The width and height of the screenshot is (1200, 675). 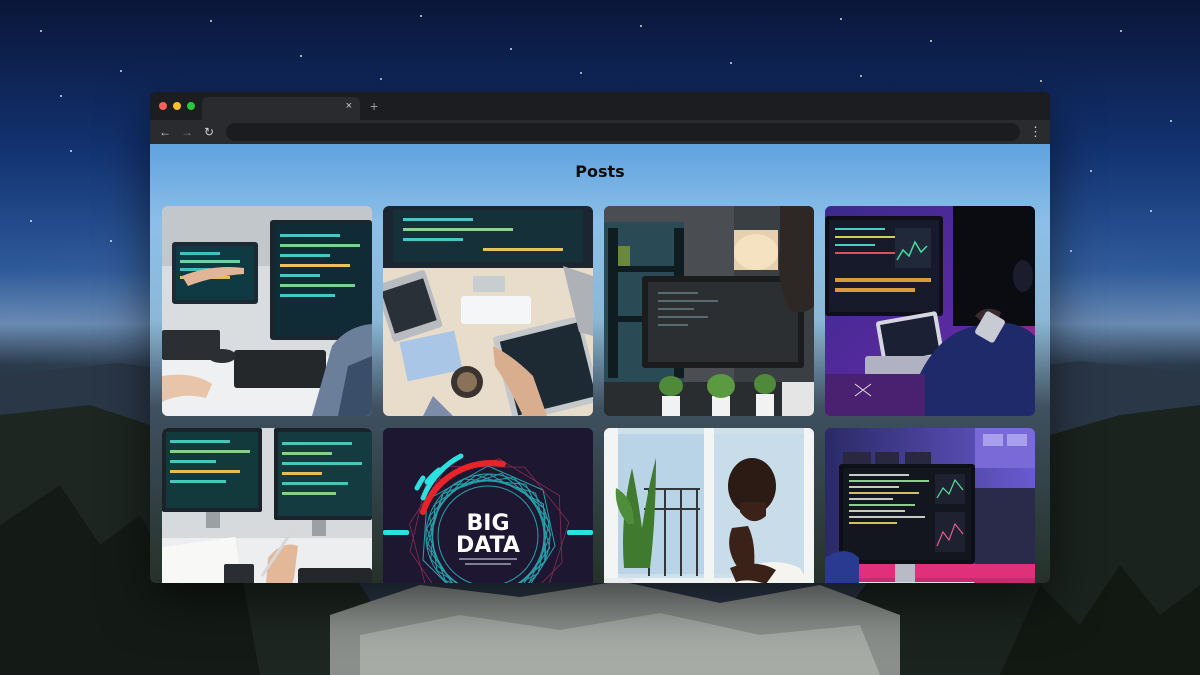 What do you see at coordinates (349, 106) in the screenshot?
I see `close-icon: ×` at bounding box center [349, 106].